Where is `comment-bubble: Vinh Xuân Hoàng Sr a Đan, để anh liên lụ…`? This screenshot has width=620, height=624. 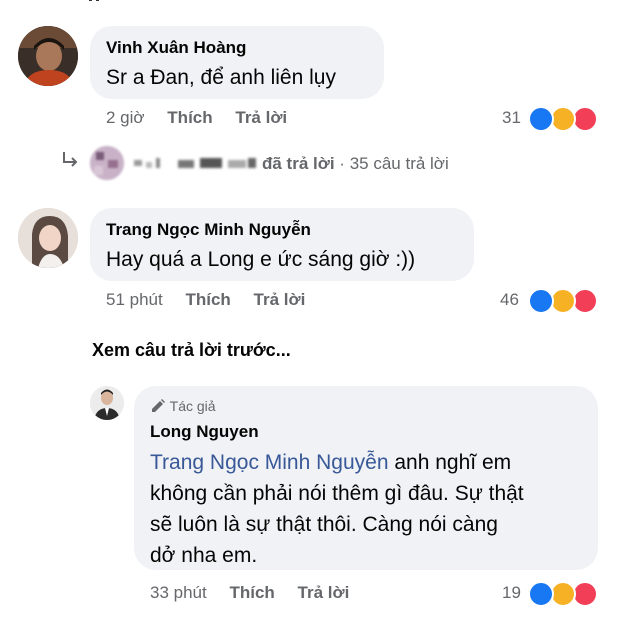
comment-bubble: Vinh Xuân Hoàng Sr a Đan, để anh liên lụ… is located at coordinates (237, 62).